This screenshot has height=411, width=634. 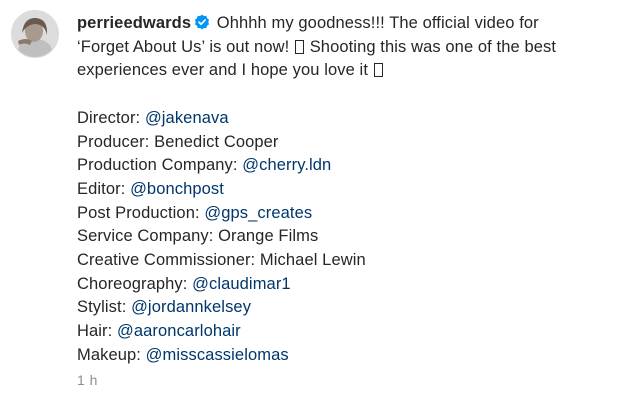 What do you see at coordinates (179, 331) in the screenshot?
I see `mention-link: @aaroncarlohair` at bounding box center [179, 331].